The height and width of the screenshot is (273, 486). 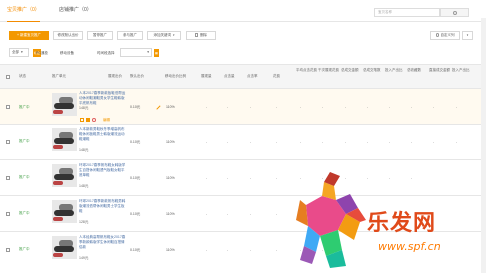 I want to click on product-title-link: 环球2017春季帆布鞋女韩版学生百搭休闲鞋透气板鞋女鞋平底单鞋, so click(x=103, y=170).